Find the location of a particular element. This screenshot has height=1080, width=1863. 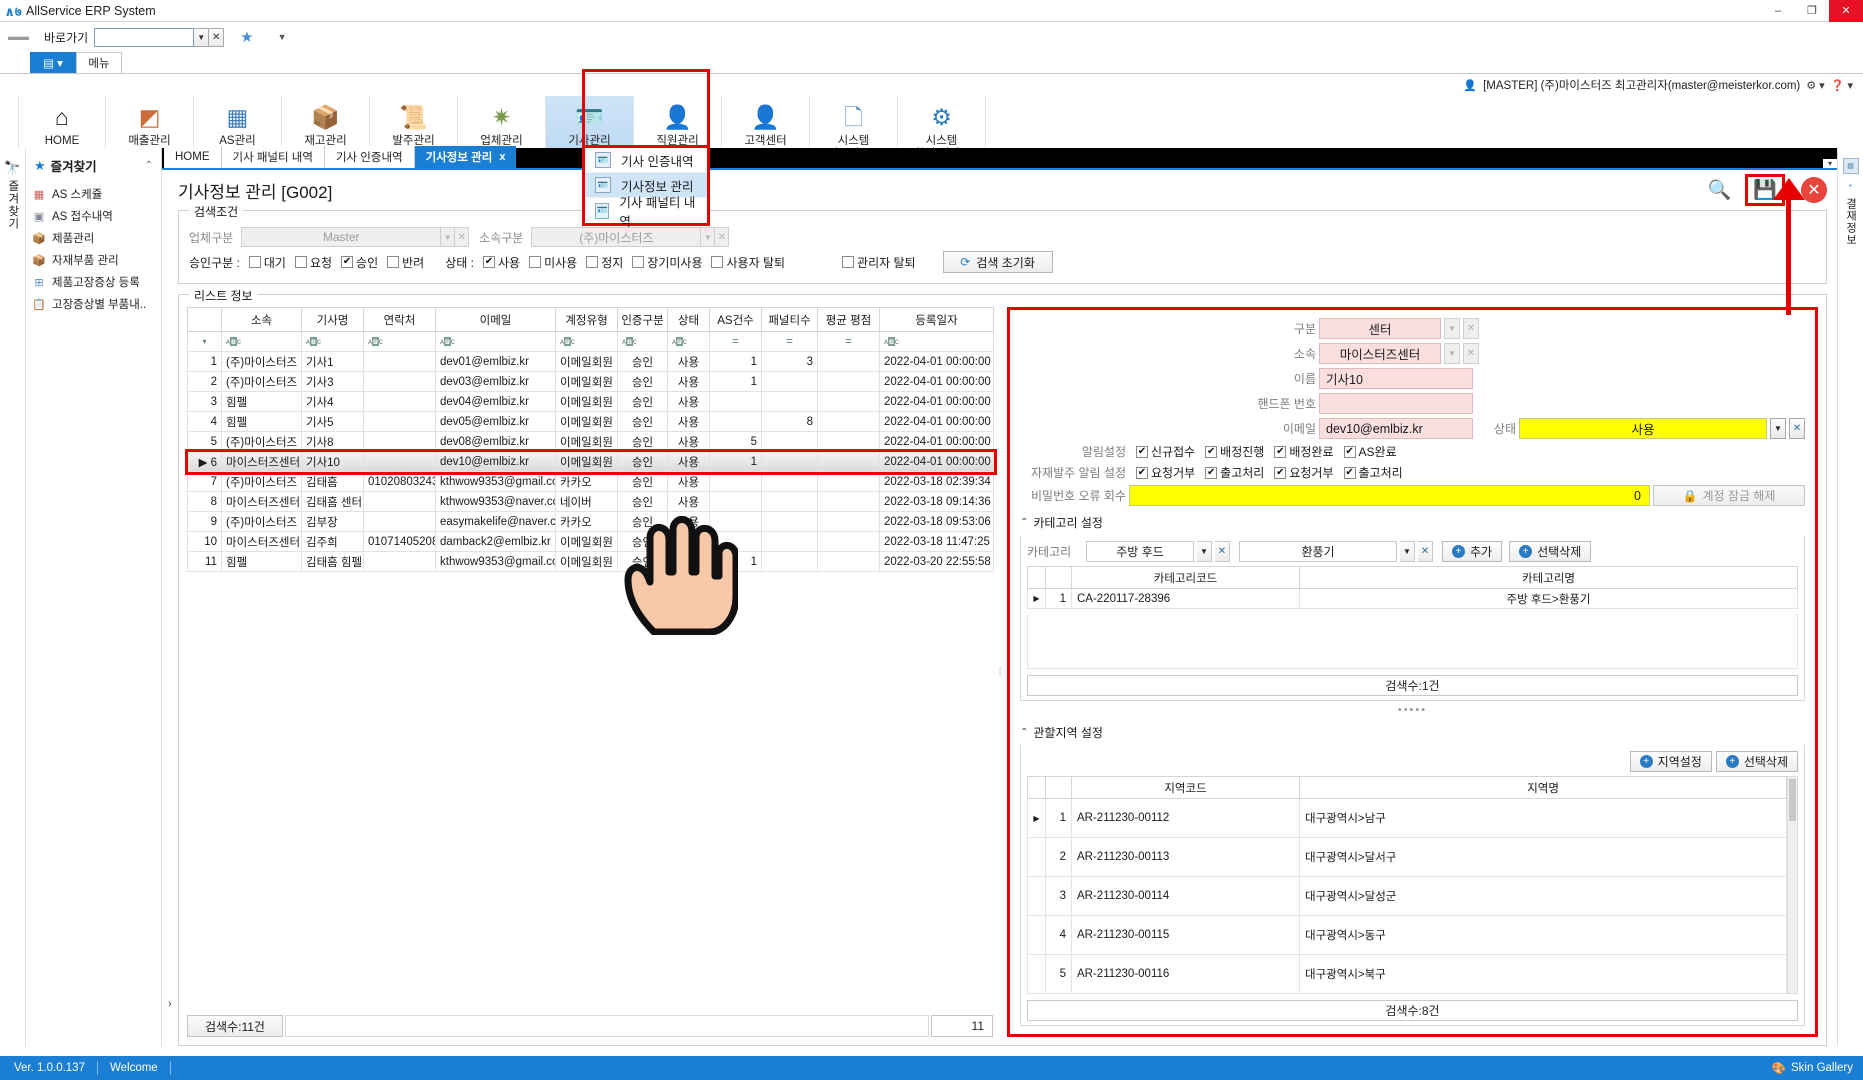

reset-search-button: ⟳ 검색 초기화 is located at coordinates (997, 262).